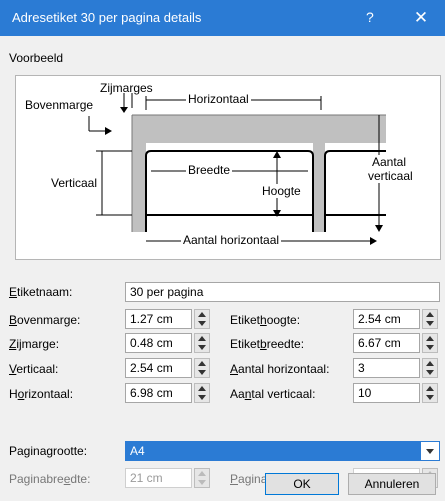  What do you see at coordinates (34, 369) in the screenshot?
I see `verticaal-field-label: Verticaal:` at bounding box center [34, 369].